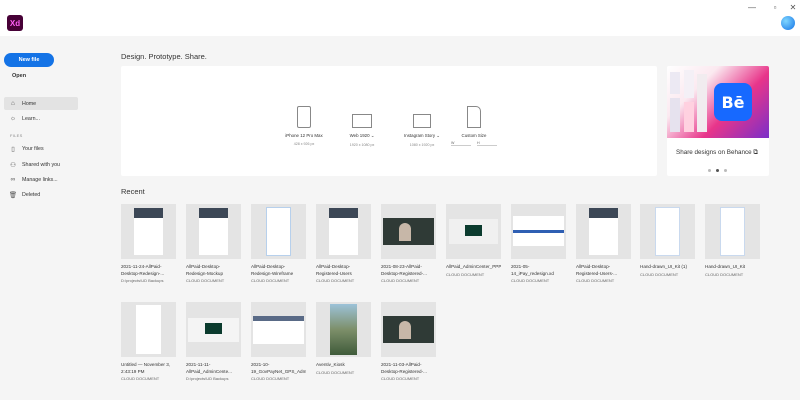 The height and width of the screenshot is (400, 800). I want to click on preset-iphone: iPhone 12 Pro Max 428 x 926 px, so click(304, 126).